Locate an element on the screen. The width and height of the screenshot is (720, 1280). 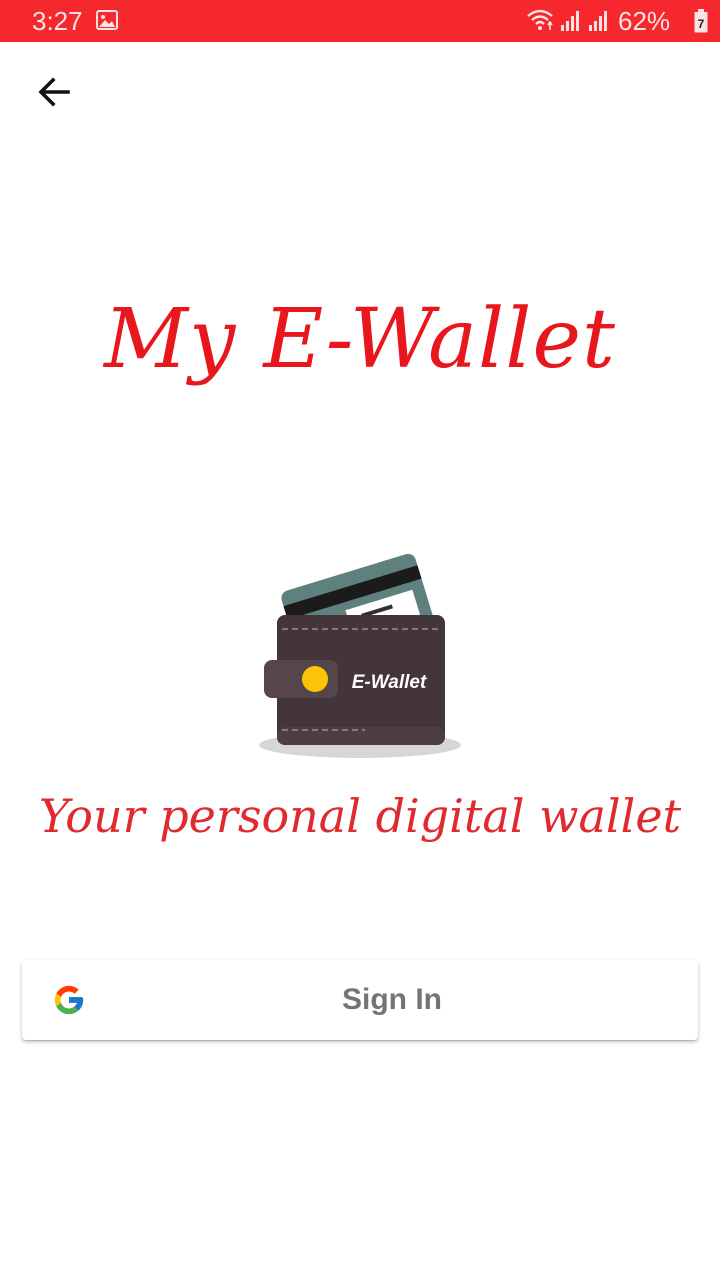
status-bar: 3:27 62% 7 is located at coordinates (360, 21).